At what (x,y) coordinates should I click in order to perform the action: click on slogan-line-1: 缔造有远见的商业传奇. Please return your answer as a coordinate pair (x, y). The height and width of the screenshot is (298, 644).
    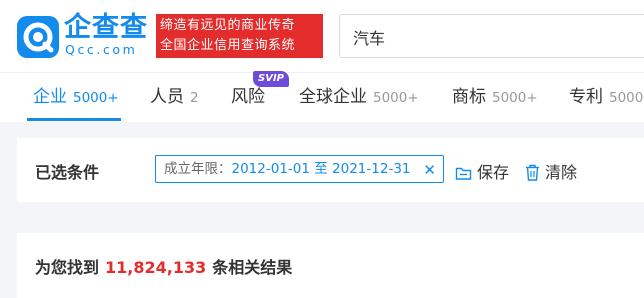
    Looking at the image, I should click on (228, 25).